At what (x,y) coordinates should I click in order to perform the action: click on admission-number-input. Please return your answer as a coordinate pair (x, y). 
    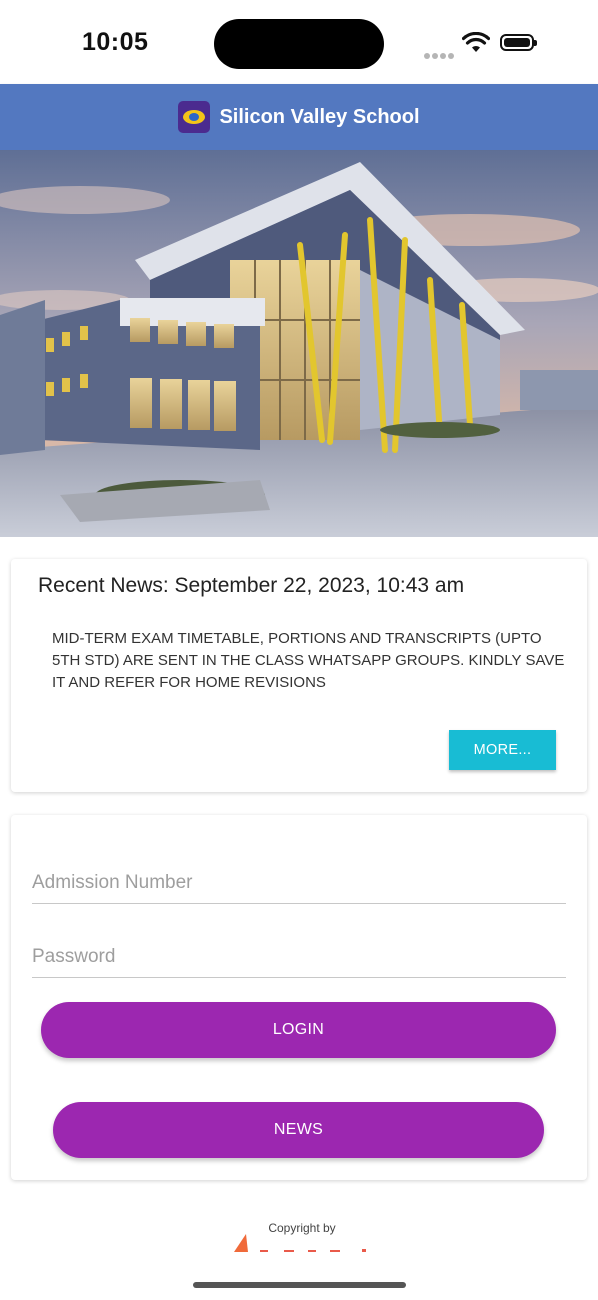
    Looking at the image, I should click on (299, 883).